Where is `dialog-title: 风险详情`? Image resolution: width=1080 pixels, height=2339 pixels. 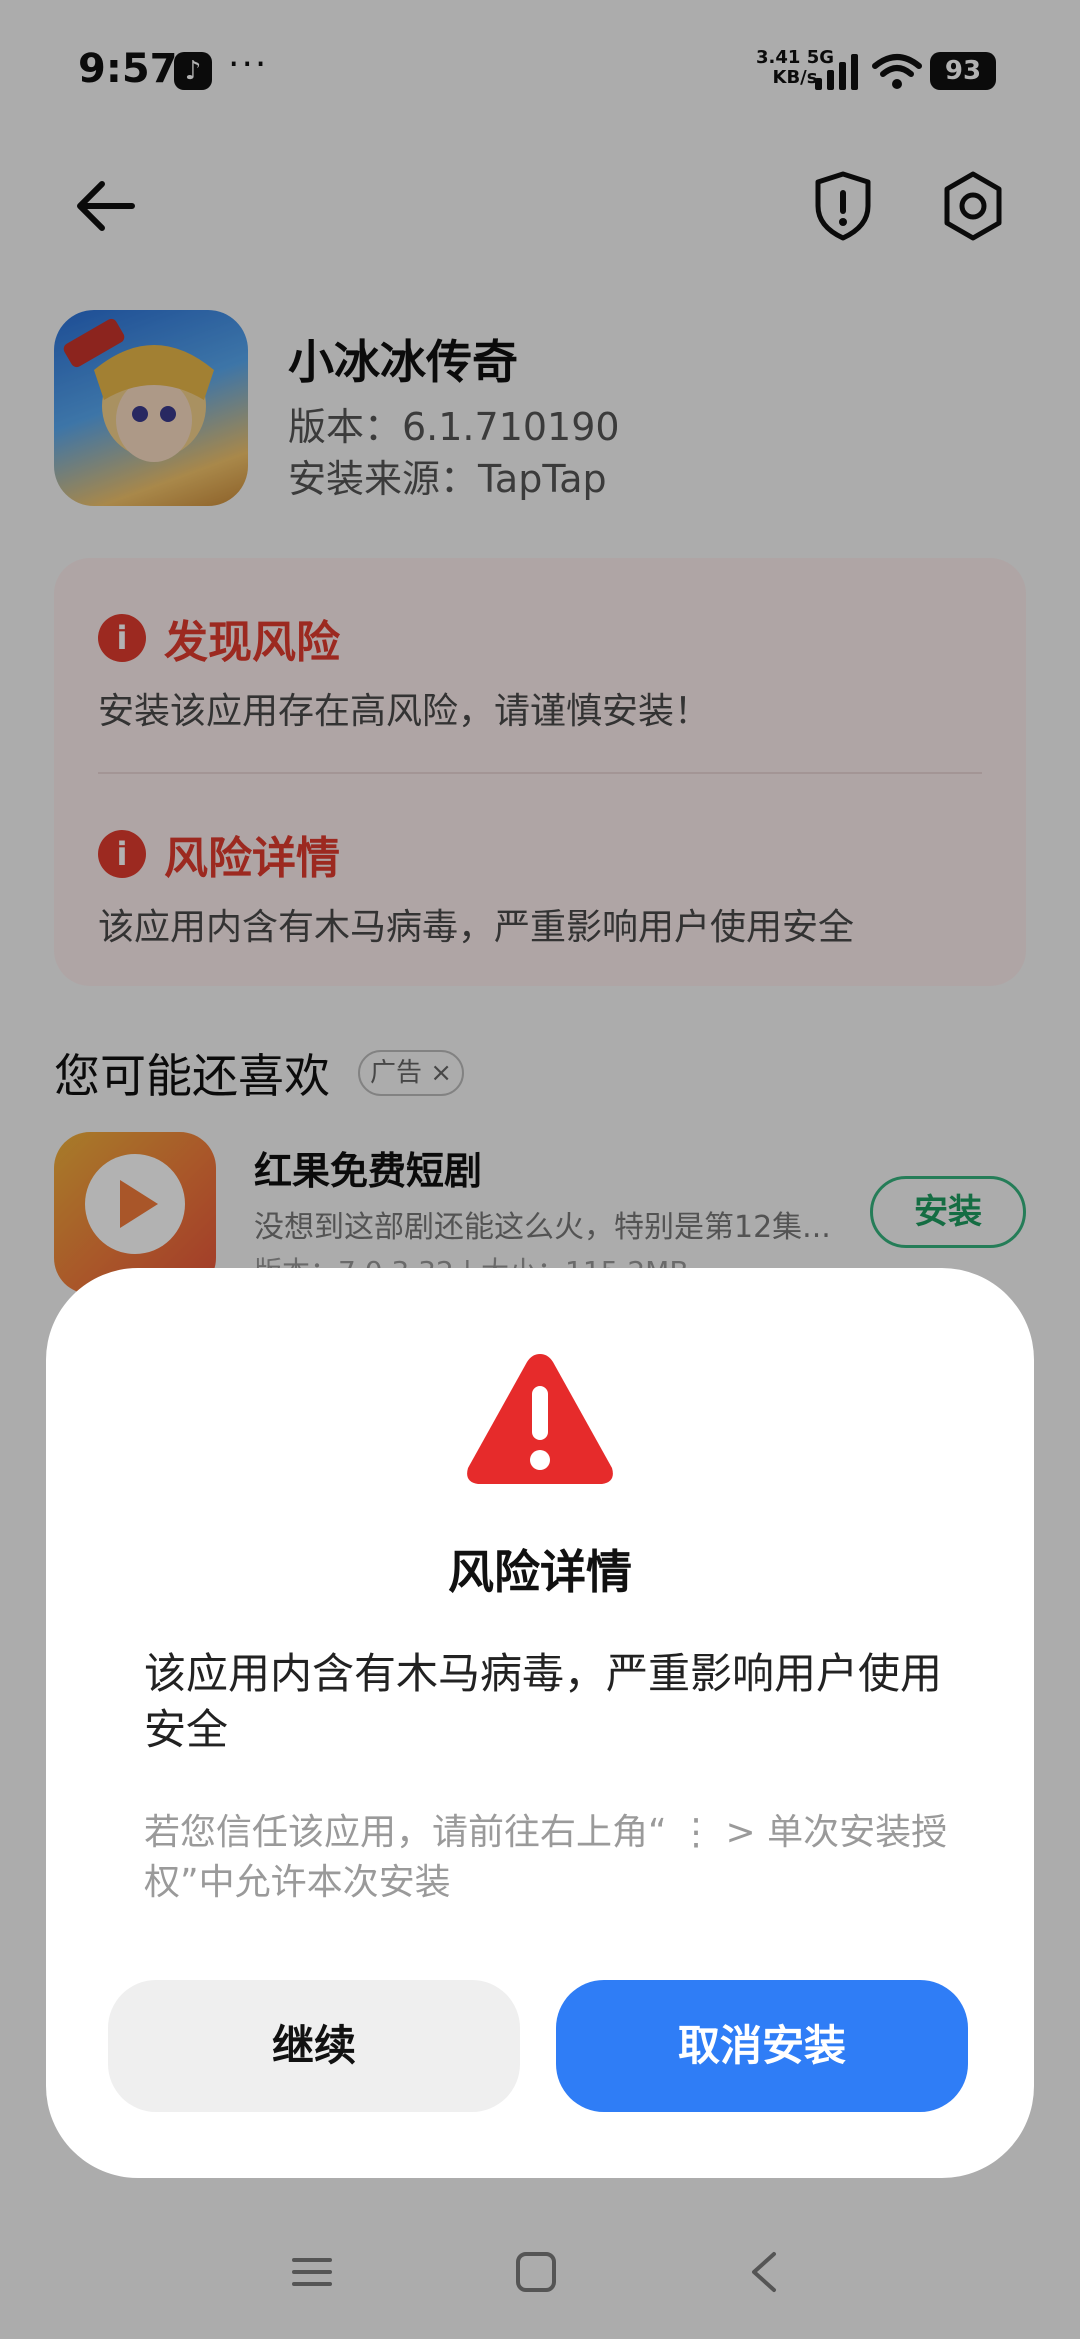 dialog-title: 风险详情 is located at coordinates (540, 1572).